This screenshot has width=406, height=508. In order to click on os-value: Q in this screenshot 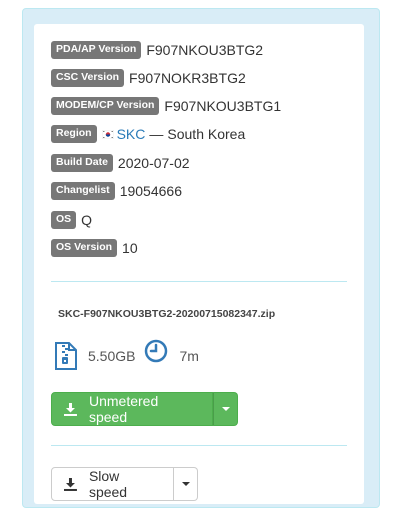, I will do `click(87, 220)`.